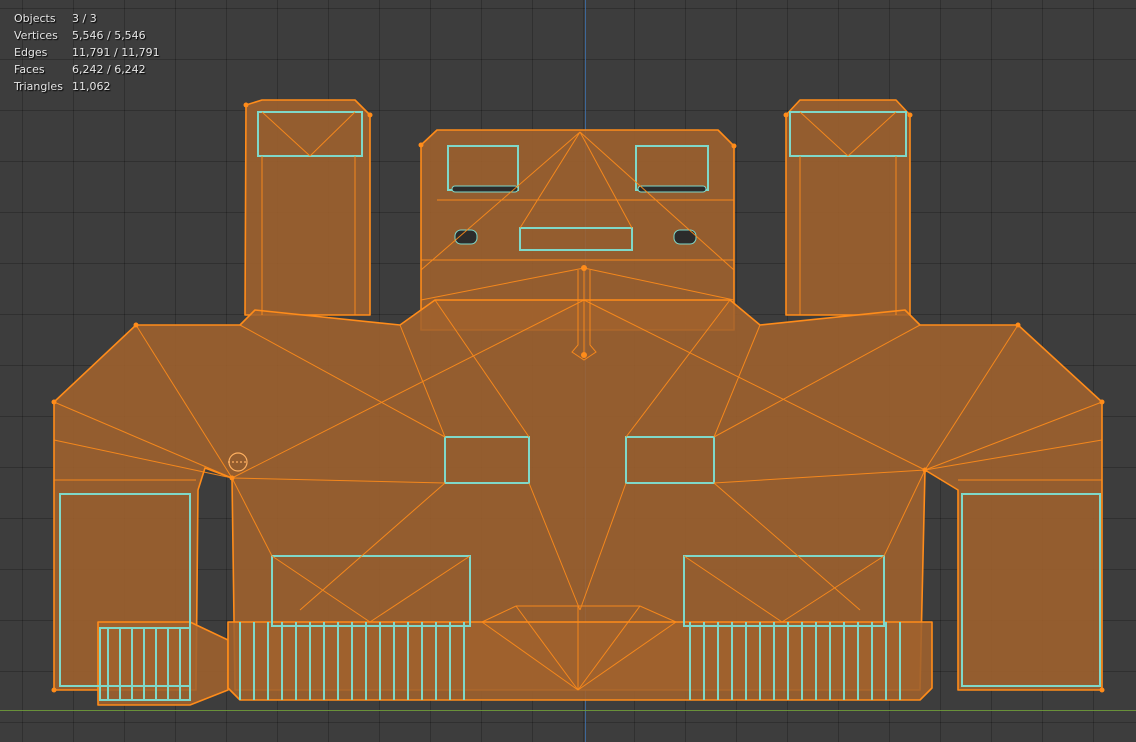  I want to click on stat-vertices: Vertices 5,546 / 5,546, so click(80, 35).